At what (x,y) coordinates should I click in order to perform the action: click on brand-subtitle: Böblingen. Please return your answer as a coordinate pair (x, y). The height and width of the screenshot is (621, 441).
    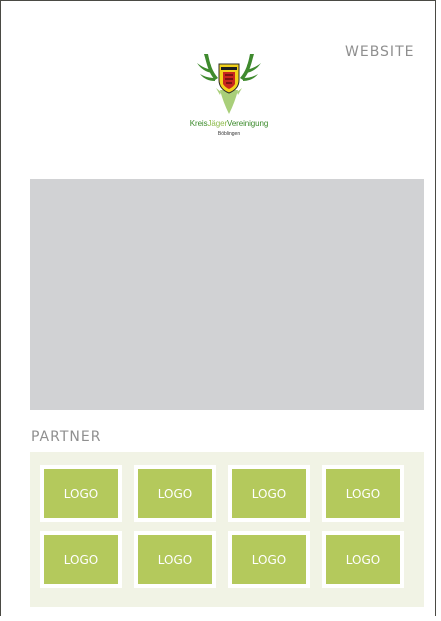
    Looking at the image, I should click on (229, 134).